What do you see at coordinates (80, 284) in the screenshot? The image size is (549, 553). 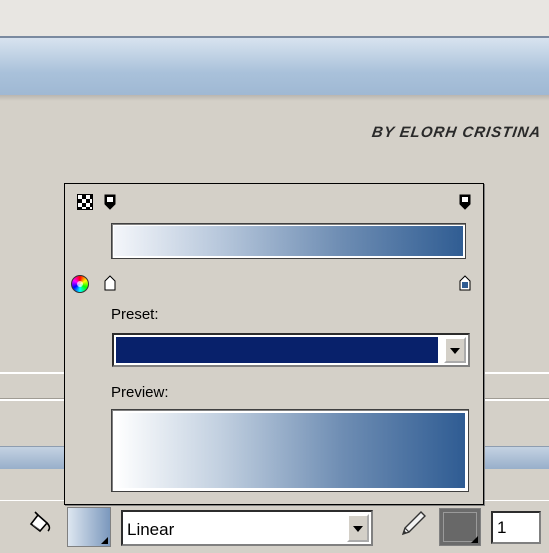 I see `color-wheel-icon` at bounding box center [80, 284].